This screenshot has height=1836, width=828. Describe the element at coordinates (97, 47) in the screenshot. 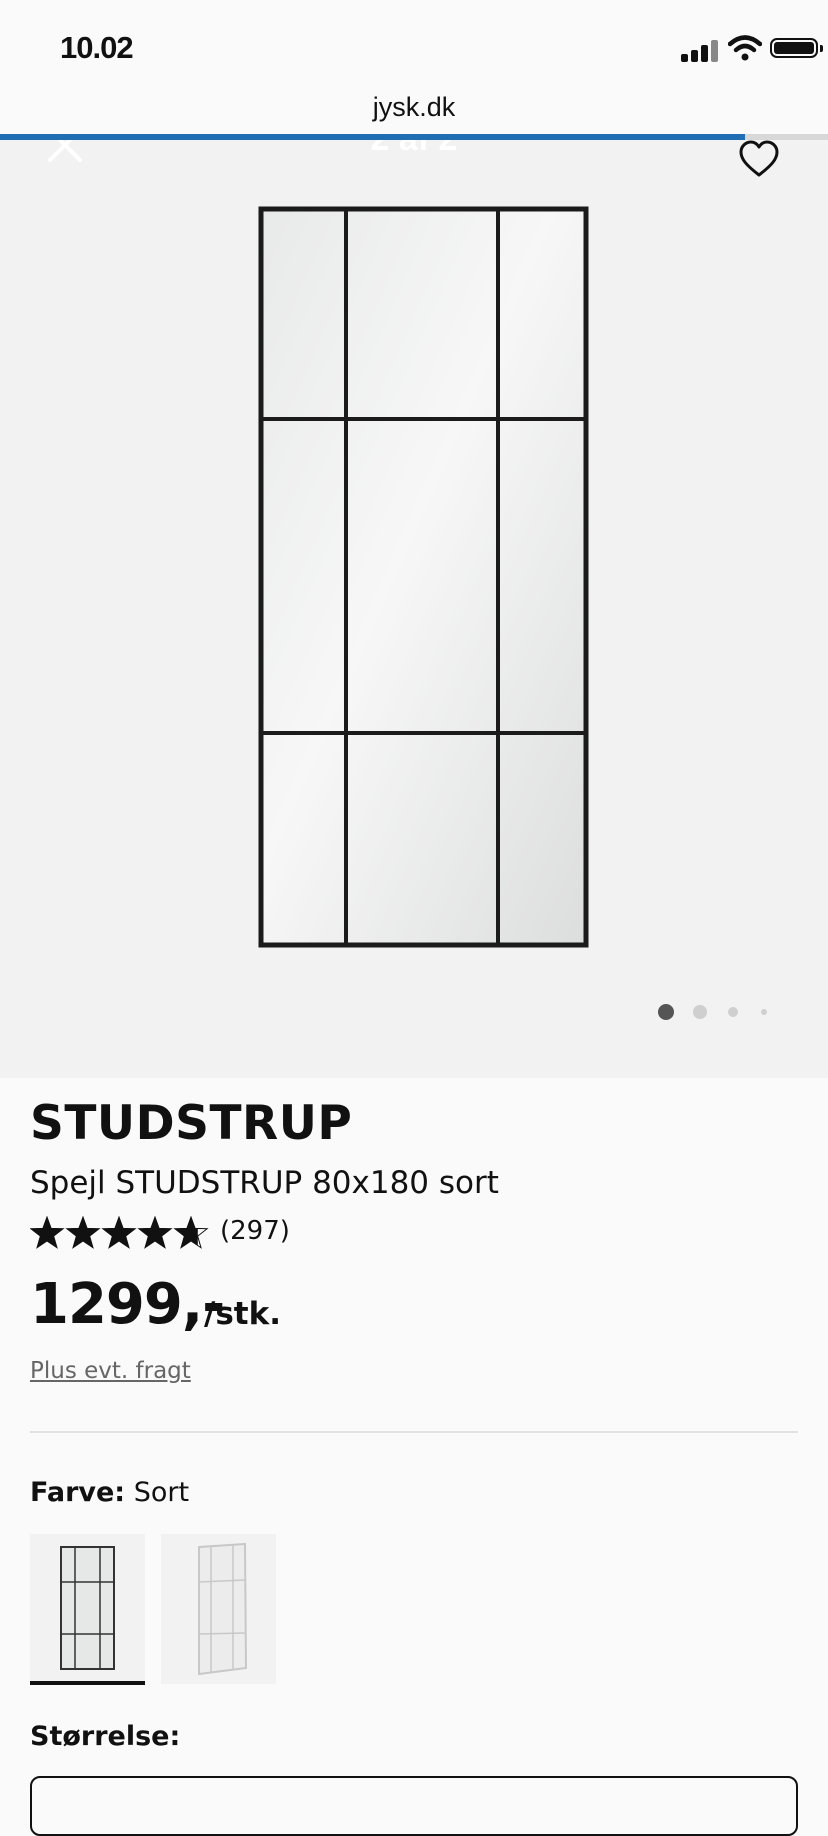

I see `status-time: 10.02` at that location.